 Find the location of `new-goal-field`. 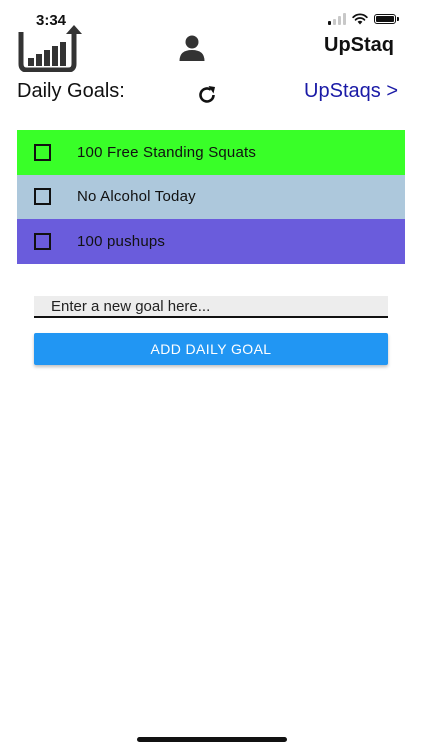

new-goal-field is located at coordinates (211, 307).